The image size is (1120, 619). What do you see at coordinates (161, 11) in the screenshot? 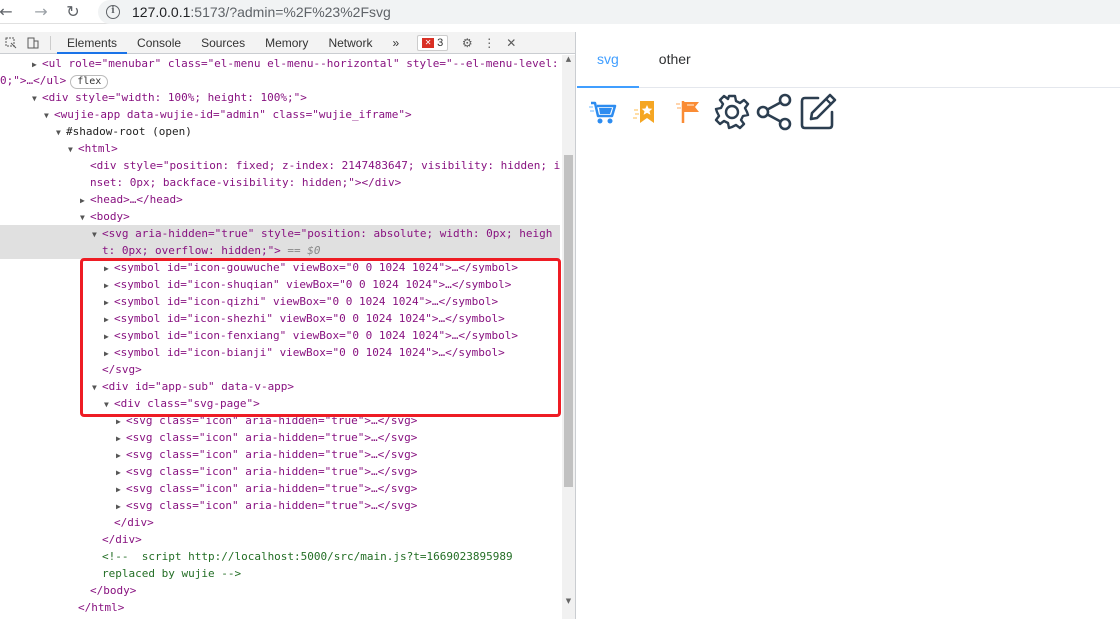
I see `url-host: 127.0.0.1` at bounding box center [161, 11].